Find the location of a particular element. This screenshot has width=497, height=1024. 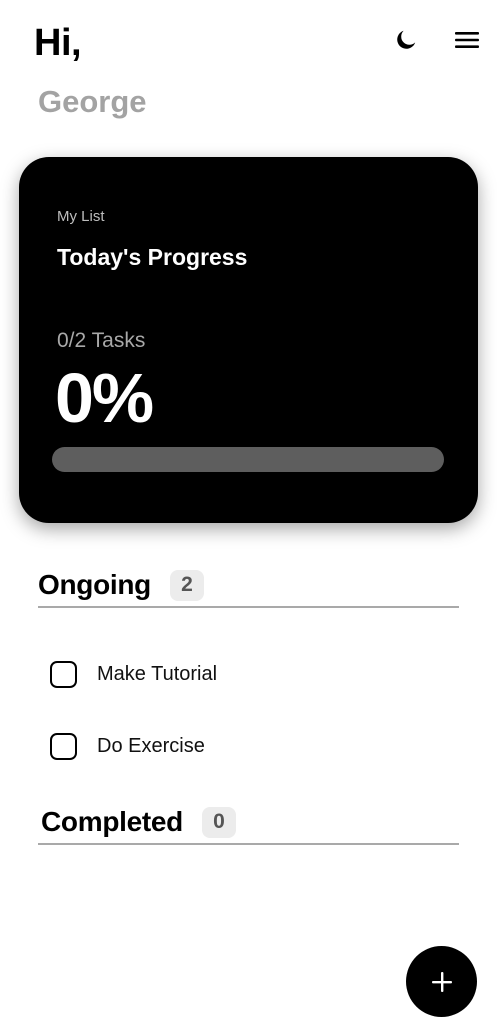

card-subtitle: My List is located at coordinates (81, 216).